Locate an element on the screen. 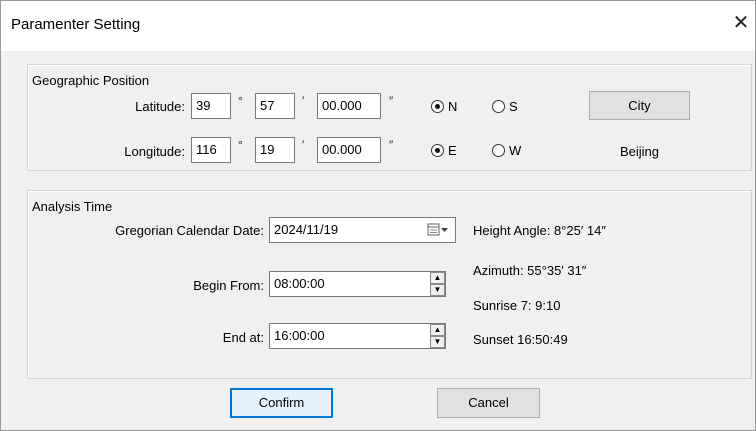  radio-south-label: S is located at coordinates (513, 106).